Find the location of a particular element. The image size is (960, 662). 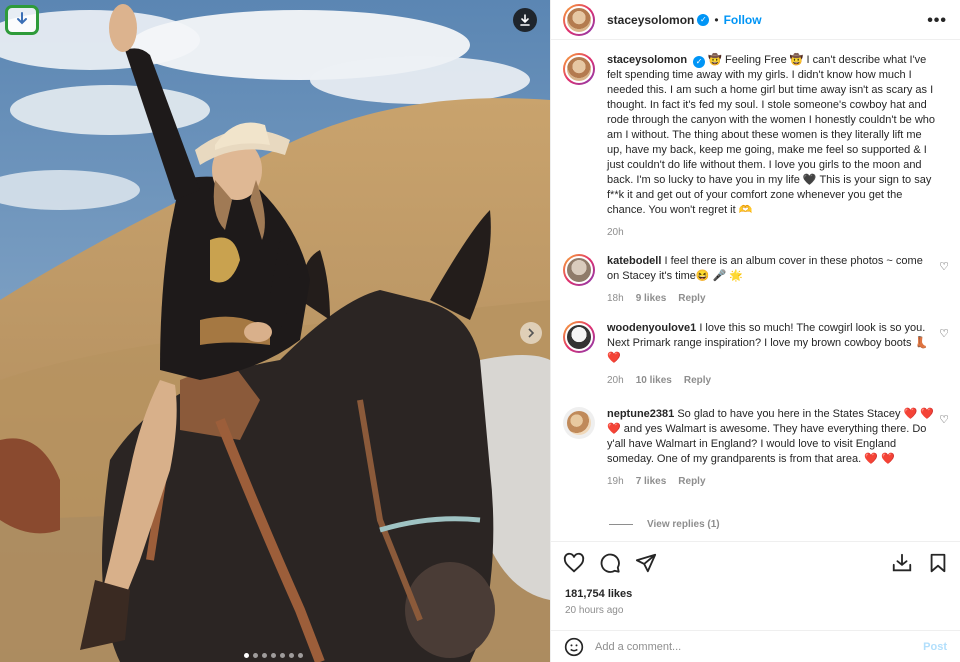

comment-likes: 7 likes is located at coordinates (651, 481).